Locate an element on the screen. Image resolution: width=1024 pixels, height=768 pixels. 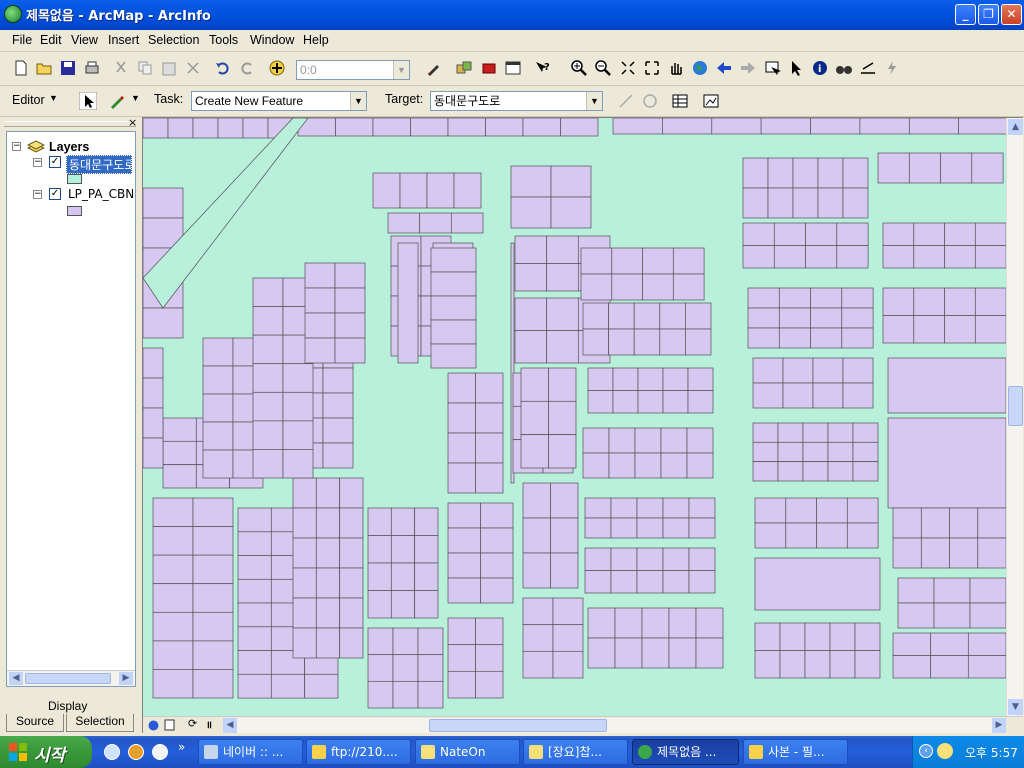
whats-this-icon: ? is located at coordinates (542, 68).